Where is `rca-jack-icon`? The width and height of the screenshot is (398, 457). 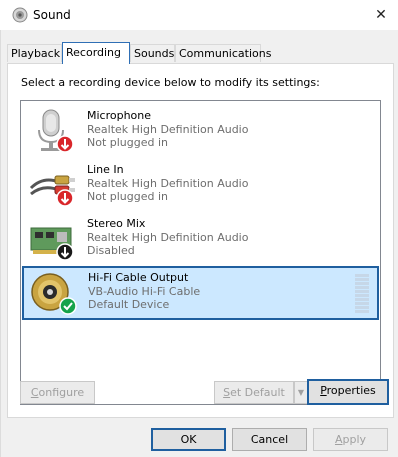
rca-jack-icon is located at coordinates (54, 294).